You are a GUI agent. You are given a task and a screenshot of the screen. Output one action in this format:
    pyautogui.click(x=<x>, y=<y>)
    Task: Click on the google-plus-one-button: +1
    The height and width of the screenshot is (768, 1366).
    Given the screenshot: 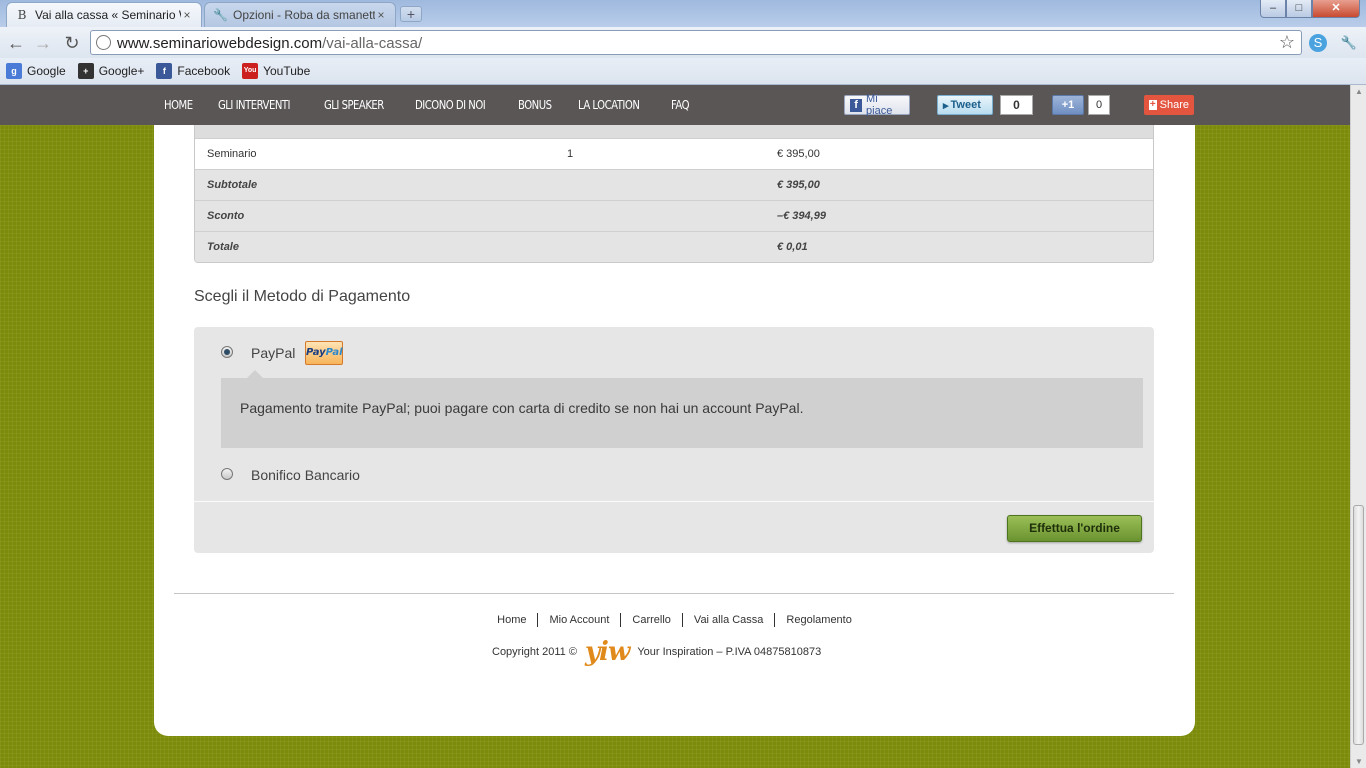 What is the action you would take?
    pyautogui.click(x=1068, y=105)
    